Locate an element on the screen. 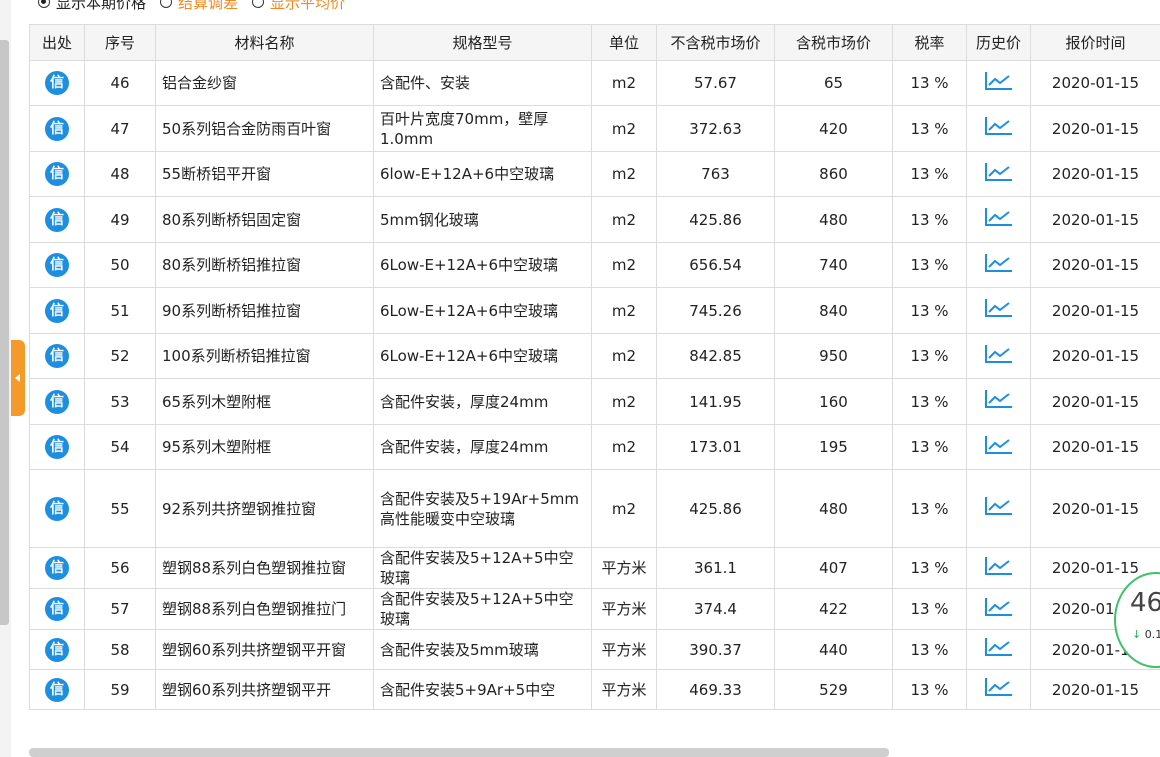  price-inc-tax: 407 is located at coordinates (833, 568).